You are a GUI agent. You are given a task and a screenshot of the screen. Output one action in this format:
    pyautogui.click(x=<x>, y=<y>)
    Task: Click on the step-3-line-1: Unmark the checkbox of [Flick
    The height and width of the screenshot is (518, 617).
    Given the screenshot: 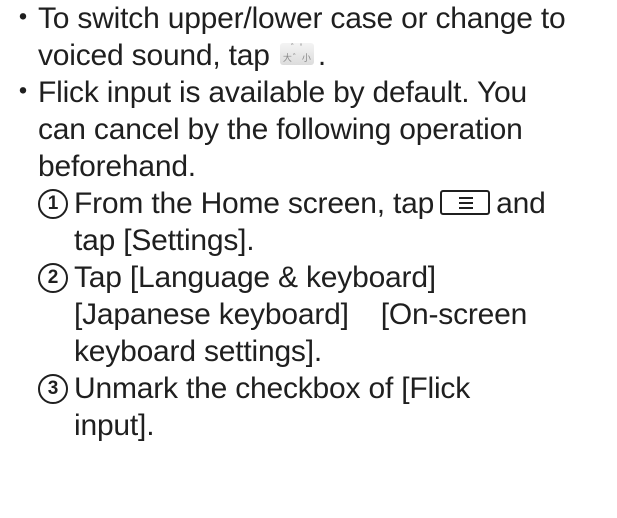 What is the action you would take?
    pyautogui.click(x=272, y=388)
    